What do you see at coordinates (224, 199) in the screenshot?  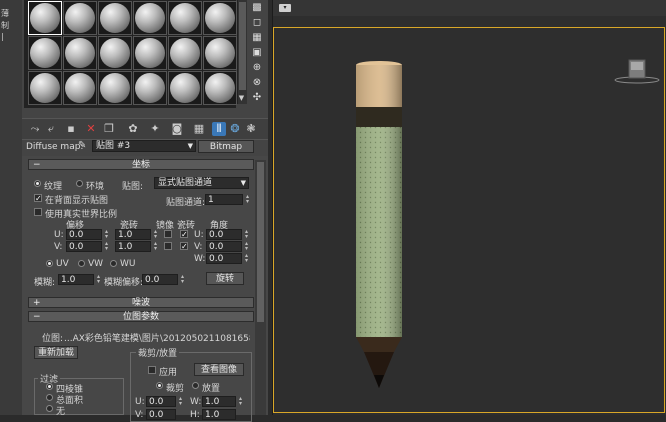 I see `map-channel-field: 1` at bounding box center [224, 199].